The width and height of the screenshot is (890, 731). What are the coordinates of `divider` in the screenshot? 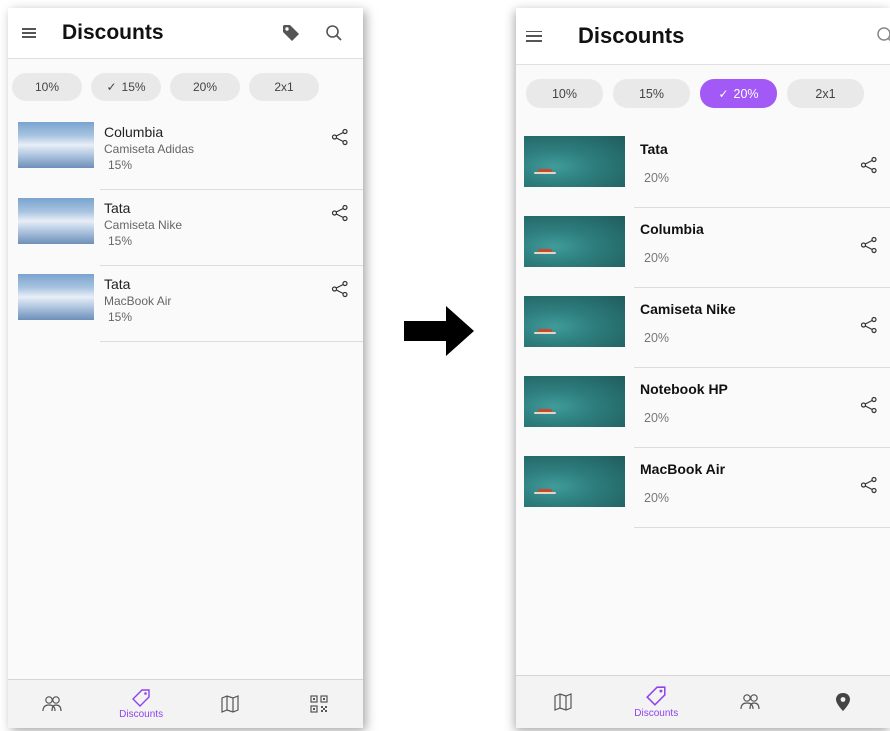 It's located at (231, 341).